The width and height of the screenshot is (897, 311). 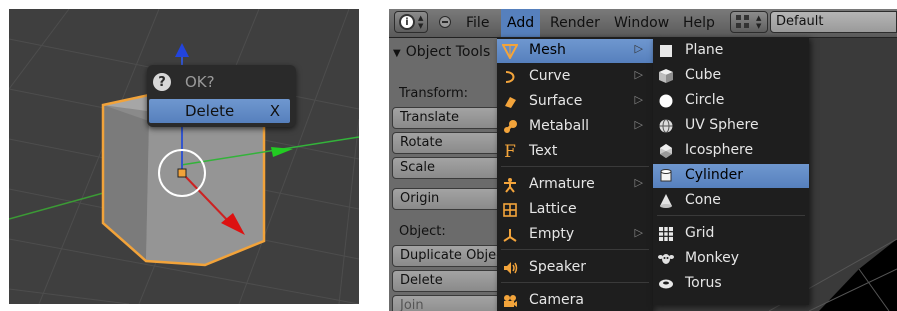 I want to click on text-icon: F, so click(x=510, y=152).